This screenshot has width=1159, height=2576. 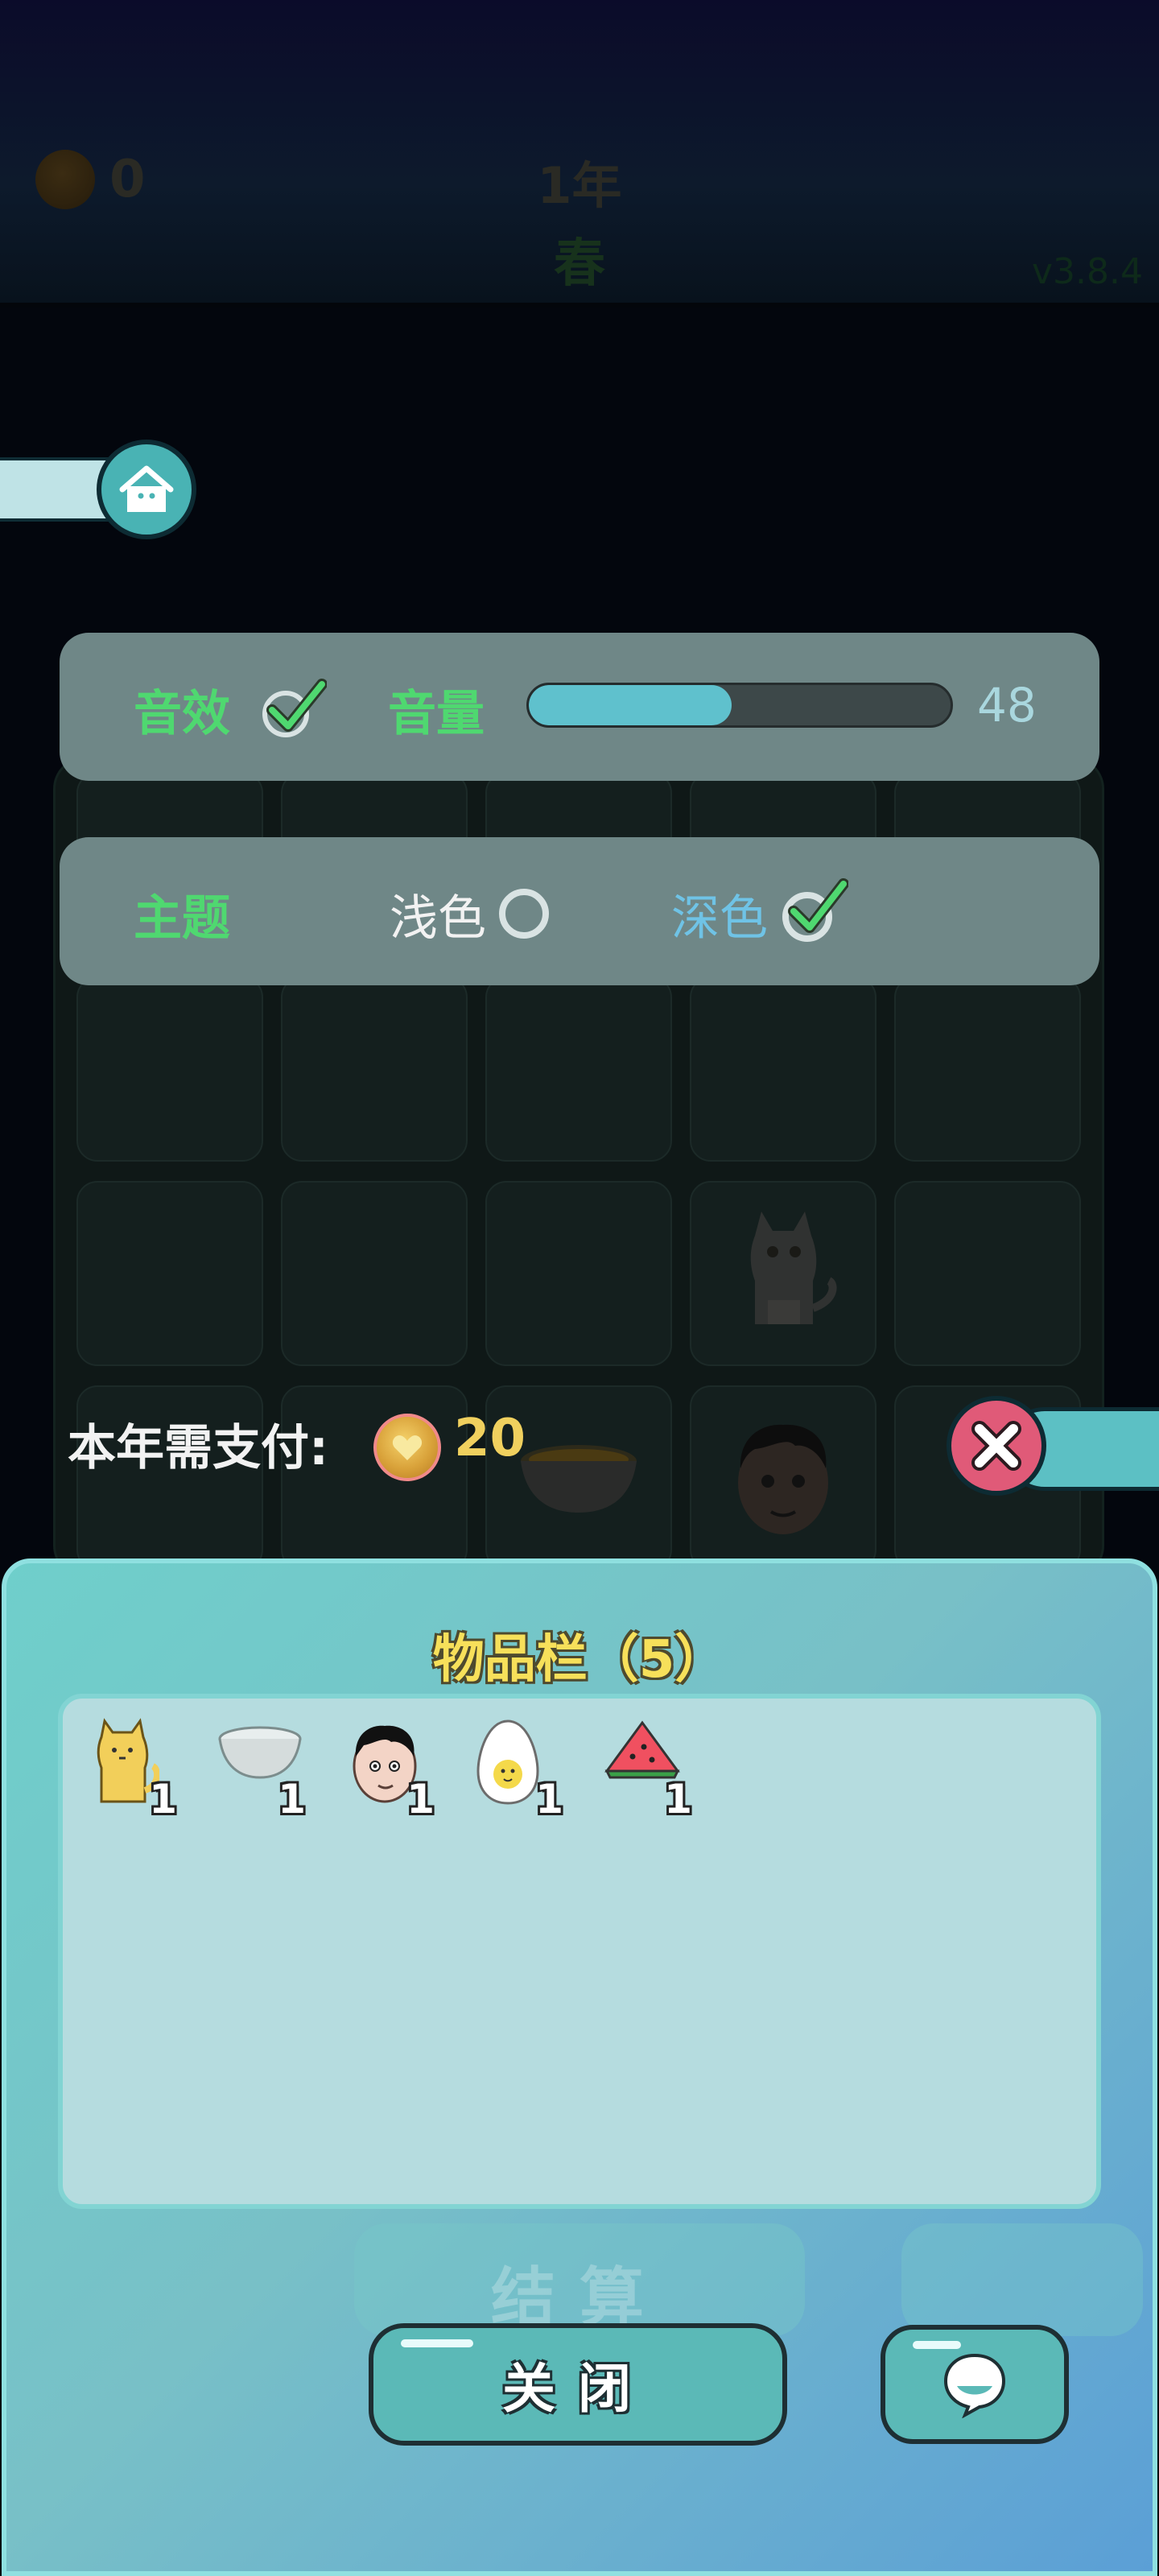 What do you see at coordinates (182, 714) in the screenshot?
I see `sound-label: 音效` at bounding box center [182, 714].